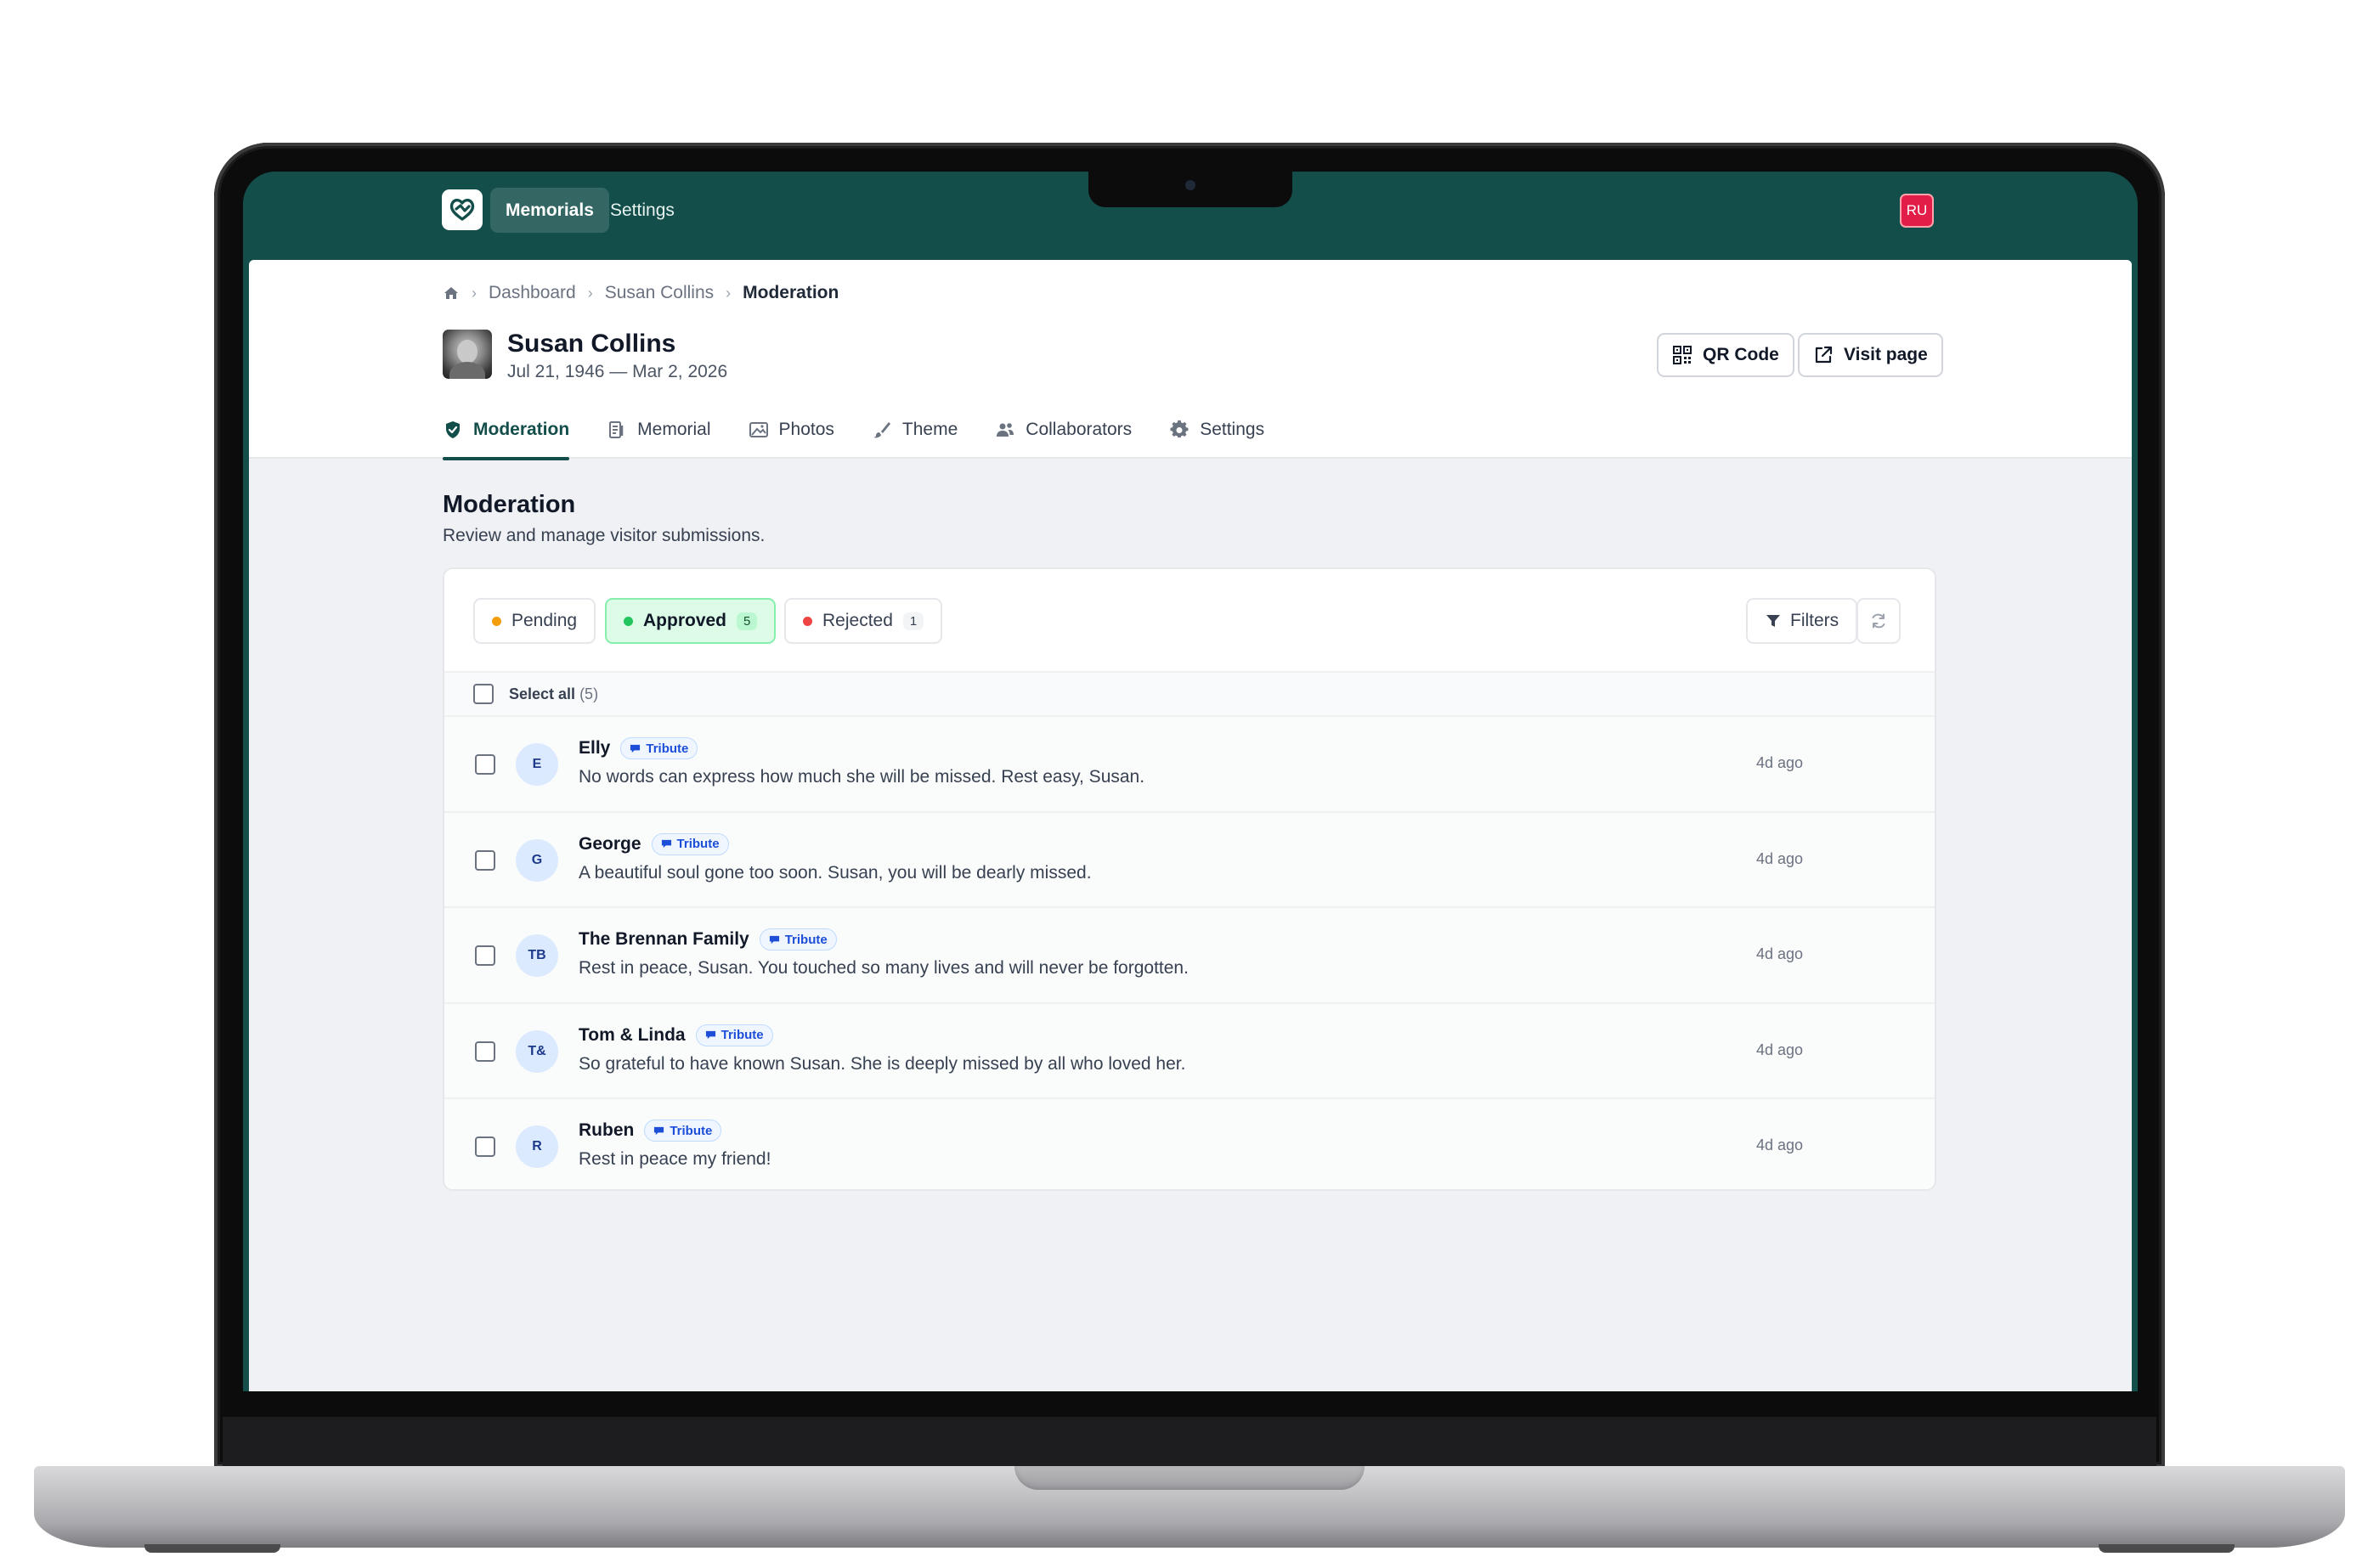 This screenshot has height=1568, width=2379. I want to click on laptop-opening-notch, so click(1189, 1478).